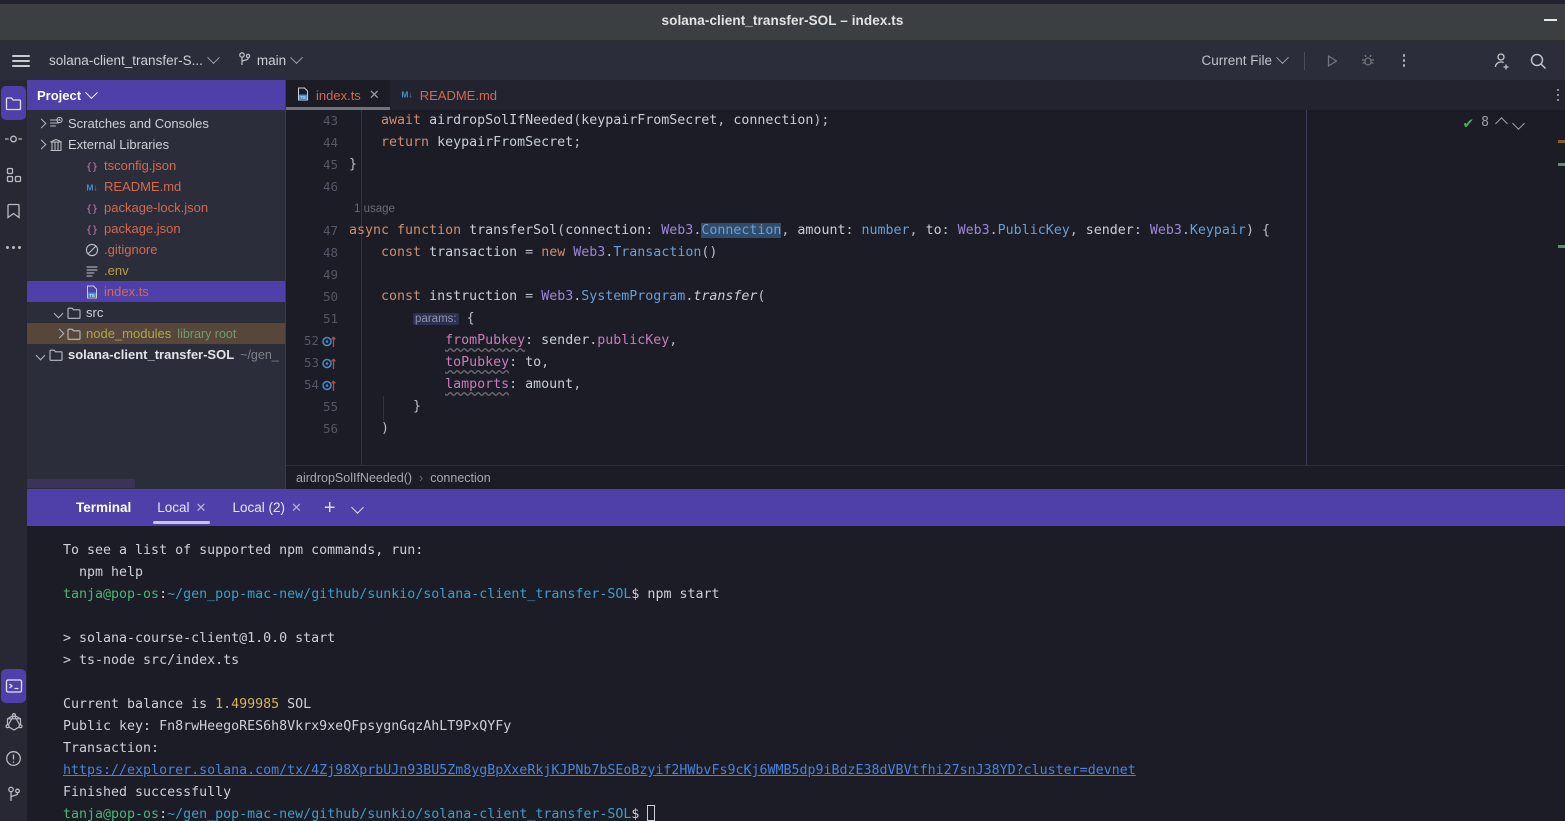 This screenshot has height=821, width=1565. I want to click on line-number-gutter: 48, so click(315, 253).